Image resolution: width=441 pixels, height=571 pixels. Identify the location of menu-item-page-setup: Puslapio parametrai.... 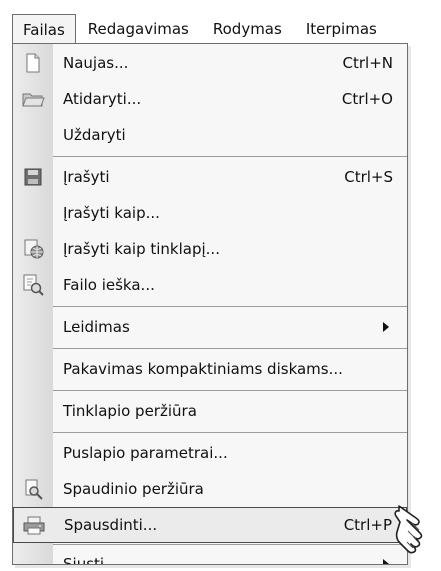
(210, 453).